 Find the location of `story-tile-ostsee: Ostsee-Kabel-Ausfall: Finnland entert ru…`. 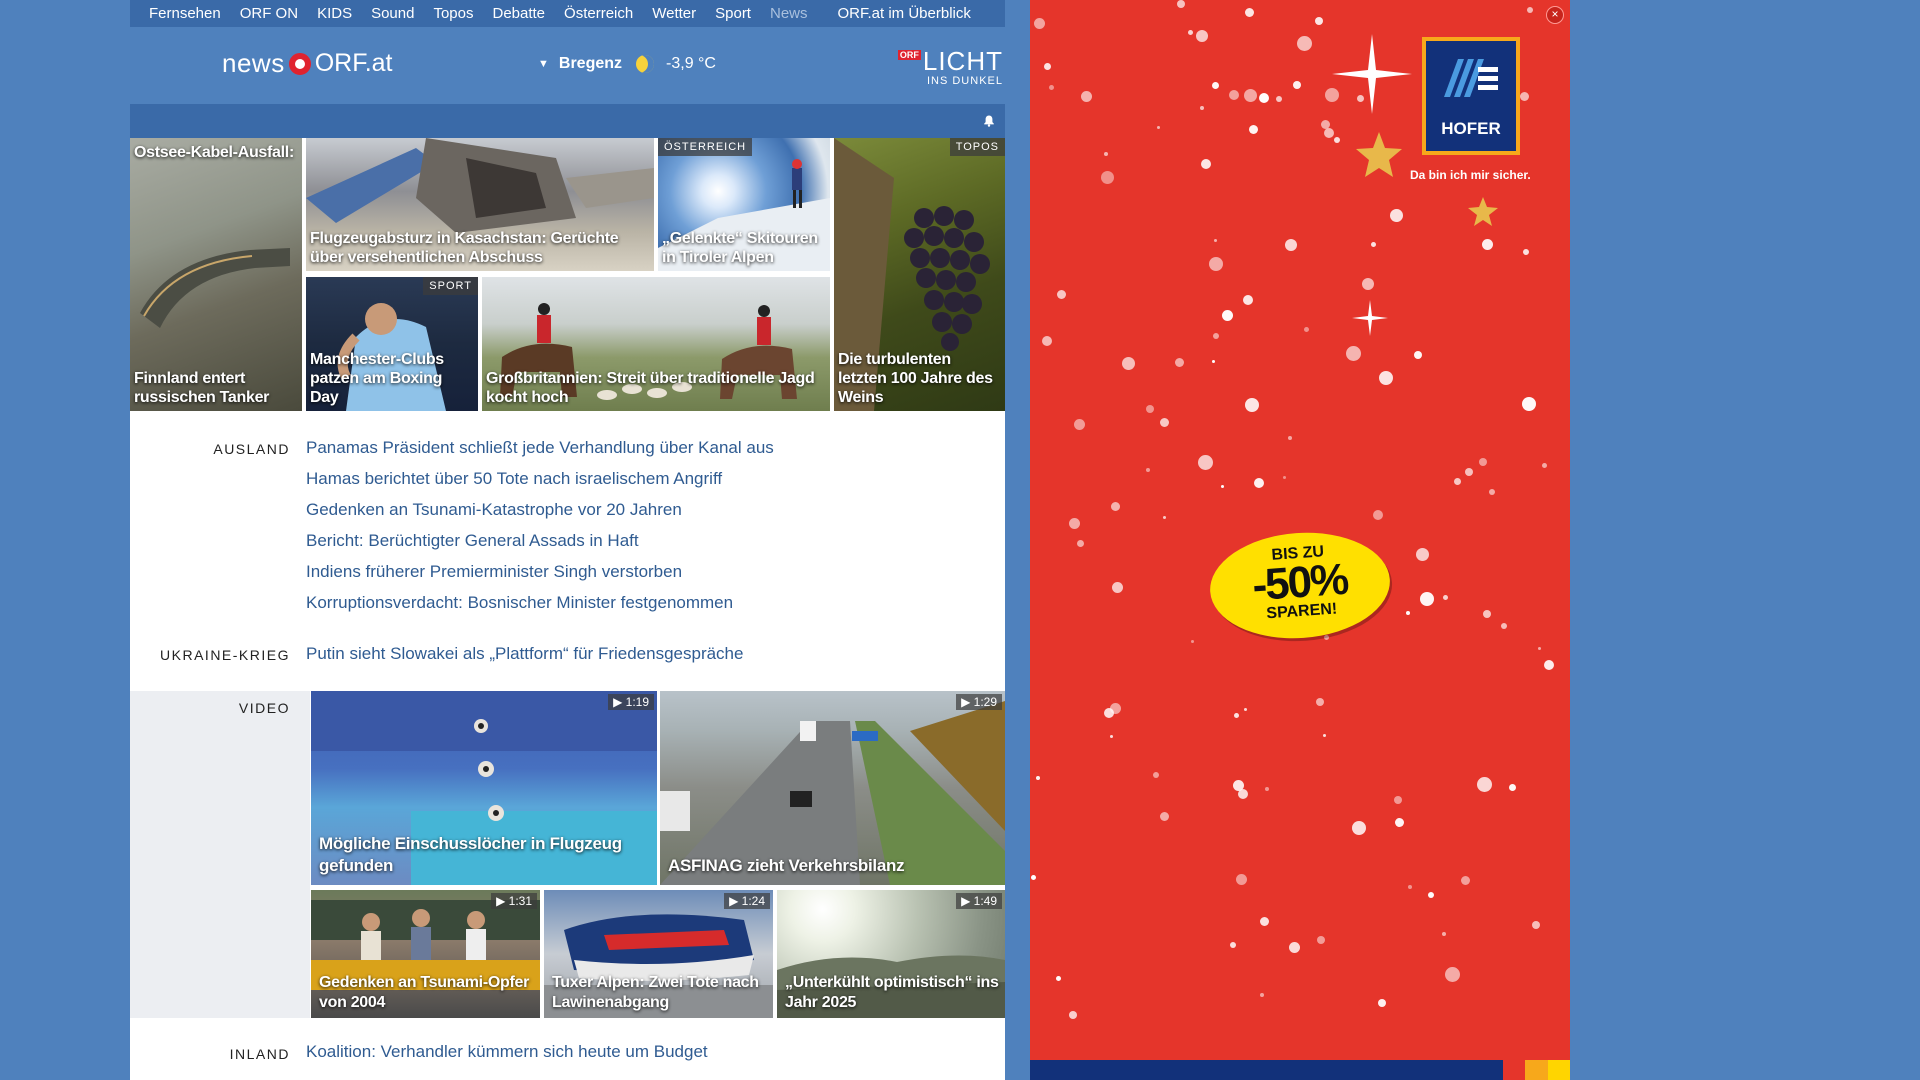

story-tile-ostsee: Ostsee-Kabel-Ausfall: Finnland entert ru… is located at coordinates (216, 274).